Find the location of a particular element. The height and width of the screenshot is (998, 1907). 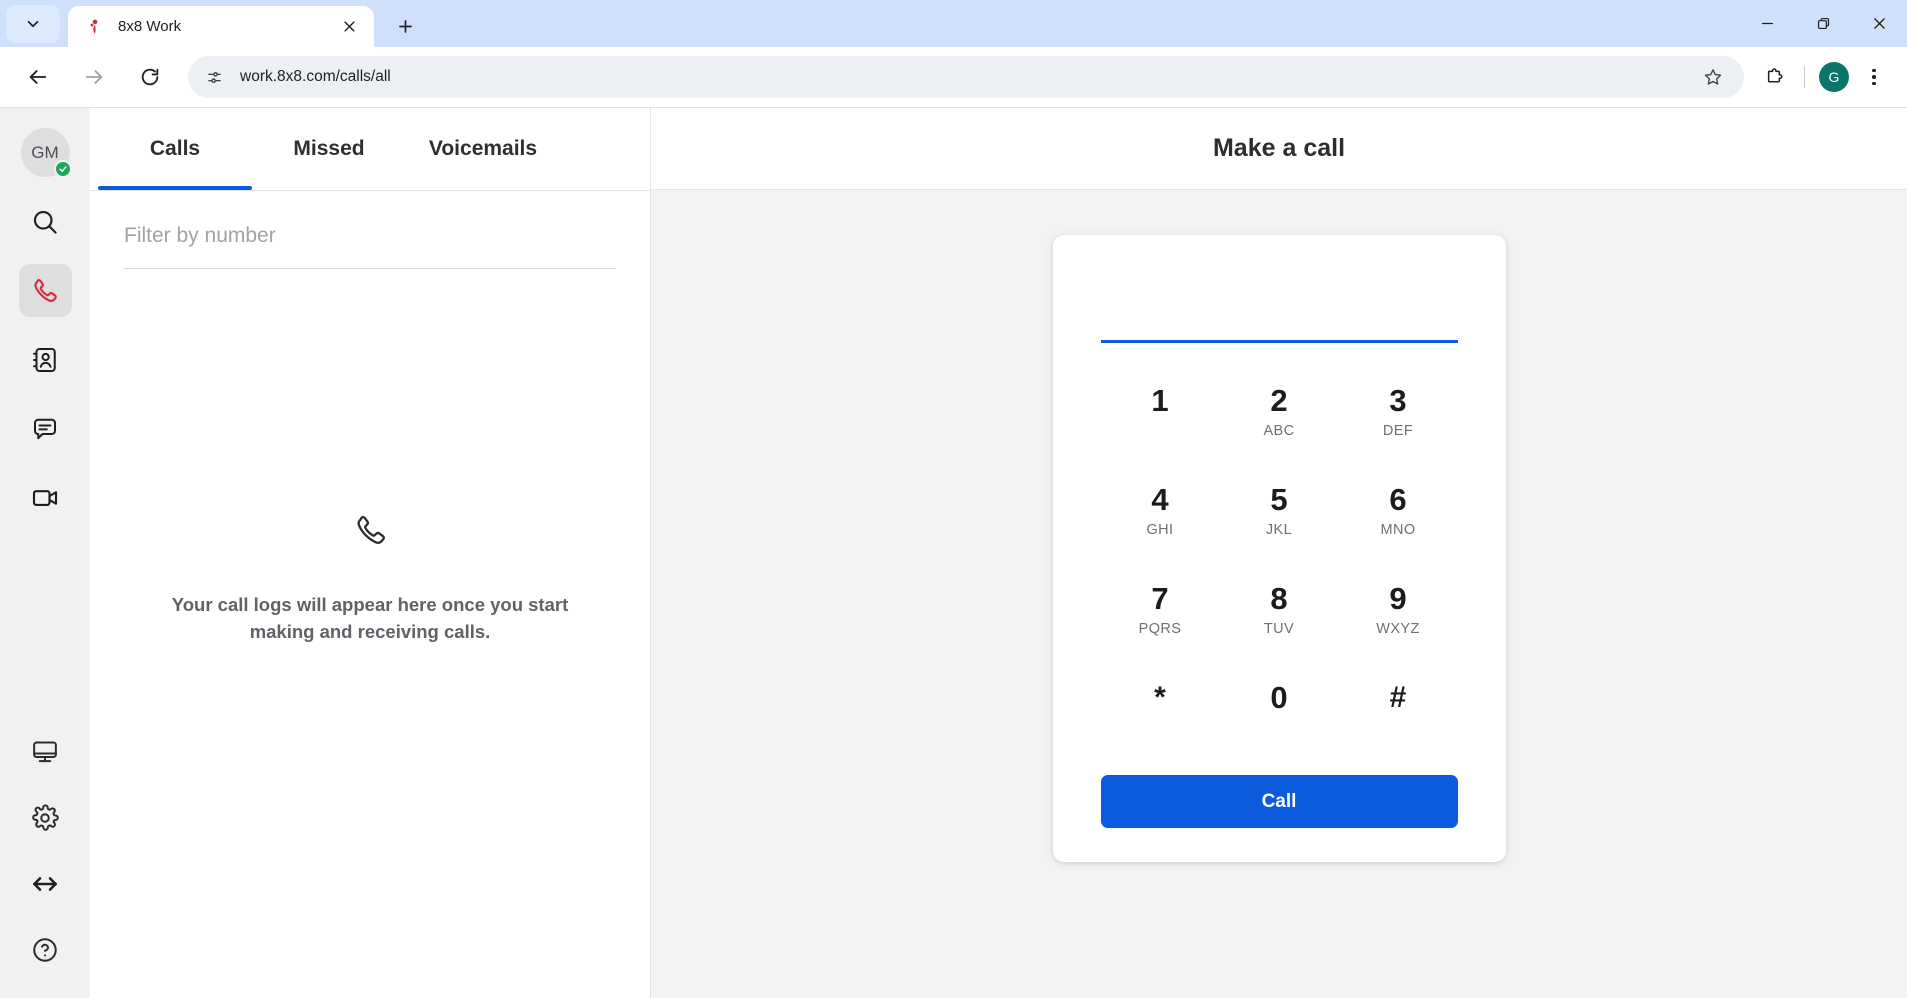

available-check-icon is located at coordinates (62, 169).